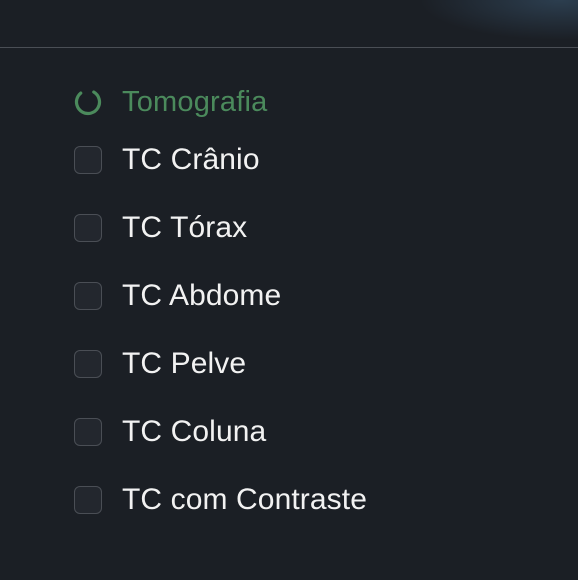  I want to click on option-label: TC Crânio, so click(191, 159).